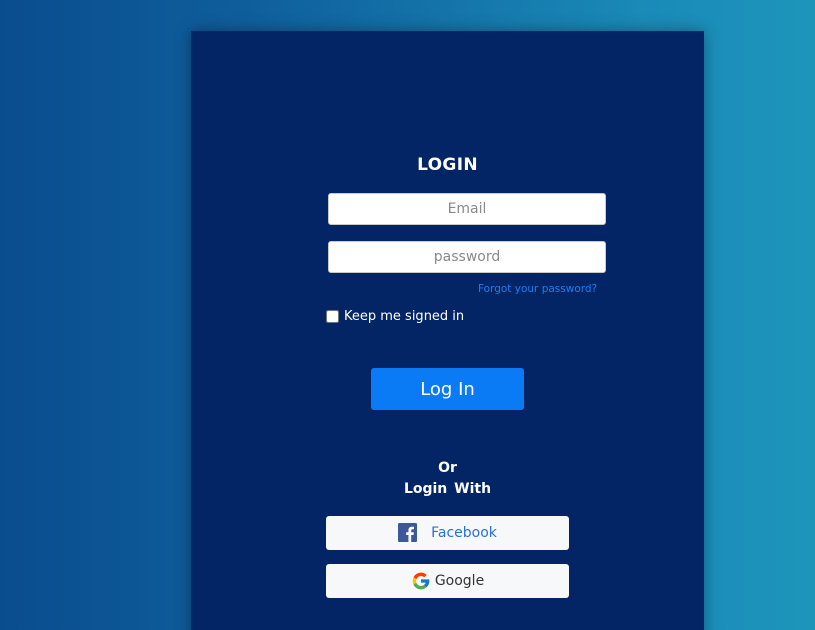  Describe the element at coordinates (467, 257) in the screenshot. I see `password-field` at that location.